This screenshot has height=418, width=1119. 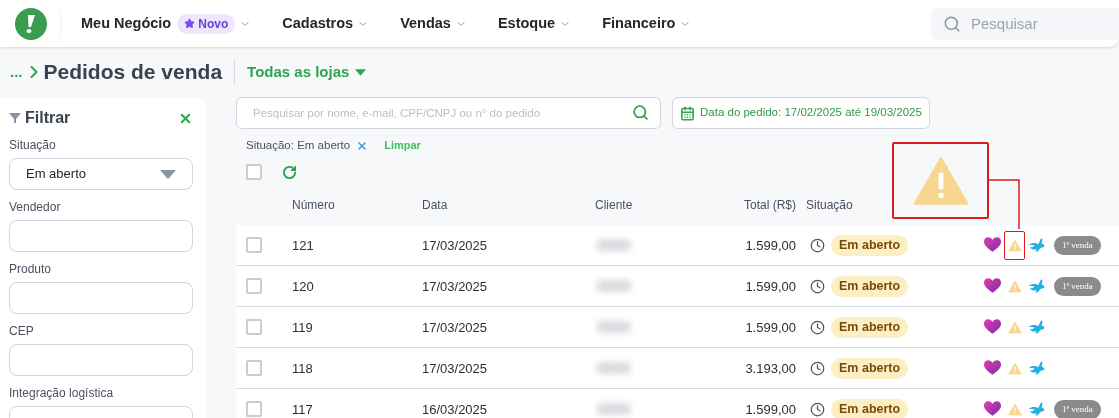 What do you see at coordinates (357, 204) in the screenshot?
I see `column-header: Número` at bounding box center [357, 204].